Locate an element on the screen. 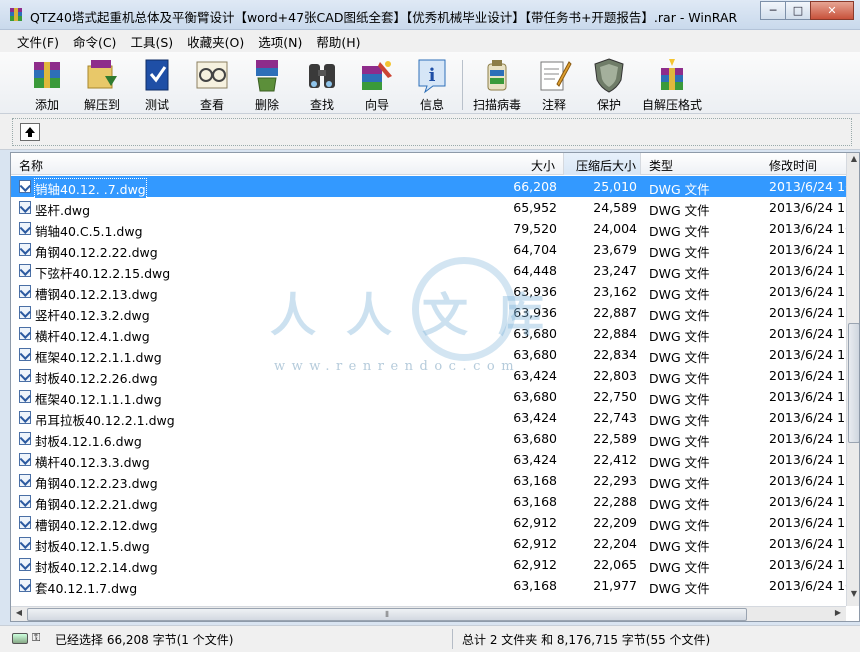  file-size: 63,424 is located at coordinates (535, 459).